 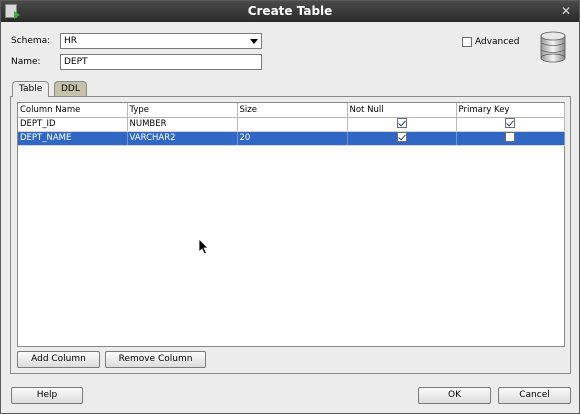 I want to click on close-icon: ✕, so click(x=566, y=11).